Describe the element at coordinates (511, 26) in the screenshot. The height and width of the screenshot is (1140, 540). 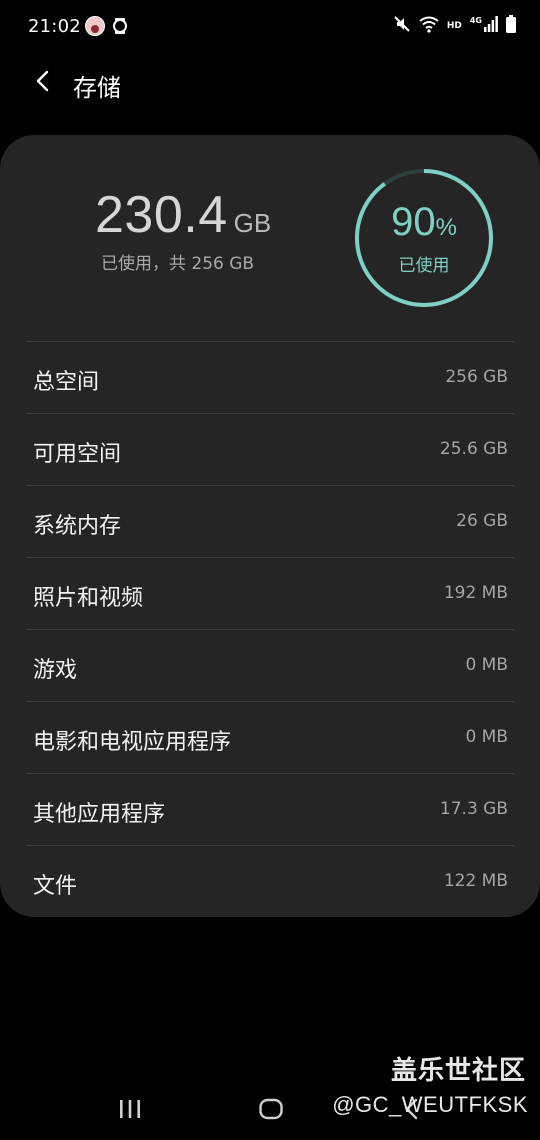
I see `battery-icon` at that location.